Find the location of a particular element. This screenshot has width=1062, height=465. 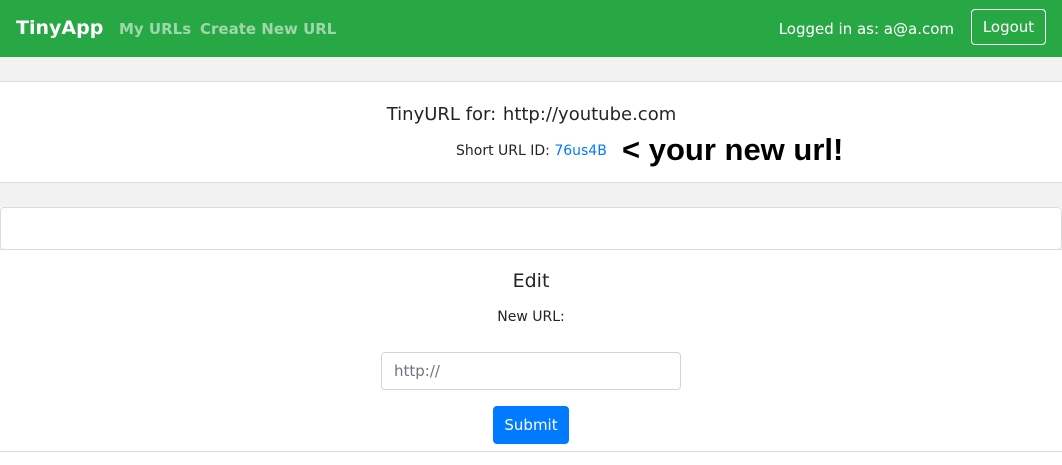

tinyurl-heading-prefix: TinyURL for: is located at coordinates (441, 114).